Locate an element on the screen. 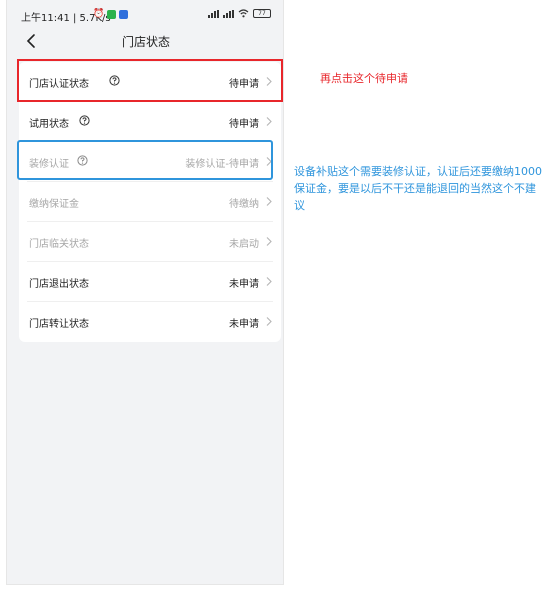 Image resolution: width=550 pixels, height=591 pixels. row-label: 缴纳保证金 is located at coordinates (54, 204).